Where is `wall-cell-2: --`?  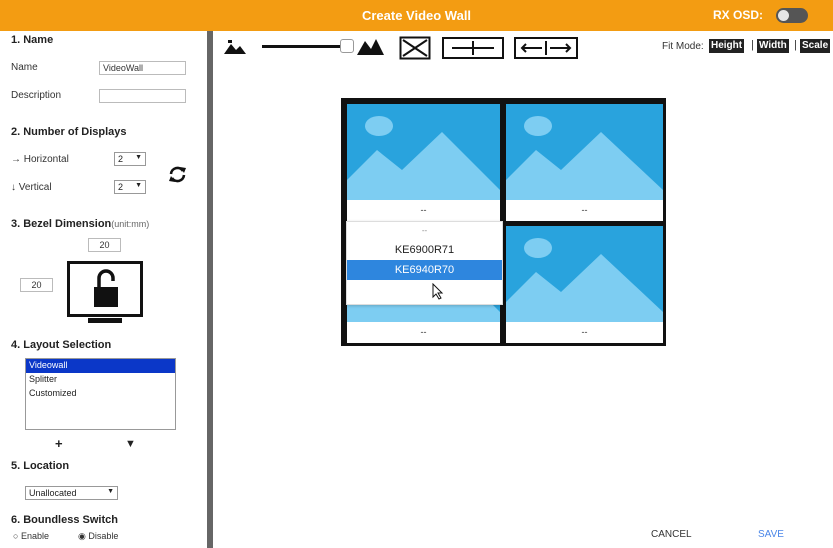 wall-cell-2: -- is located at coordinates (584, 162).